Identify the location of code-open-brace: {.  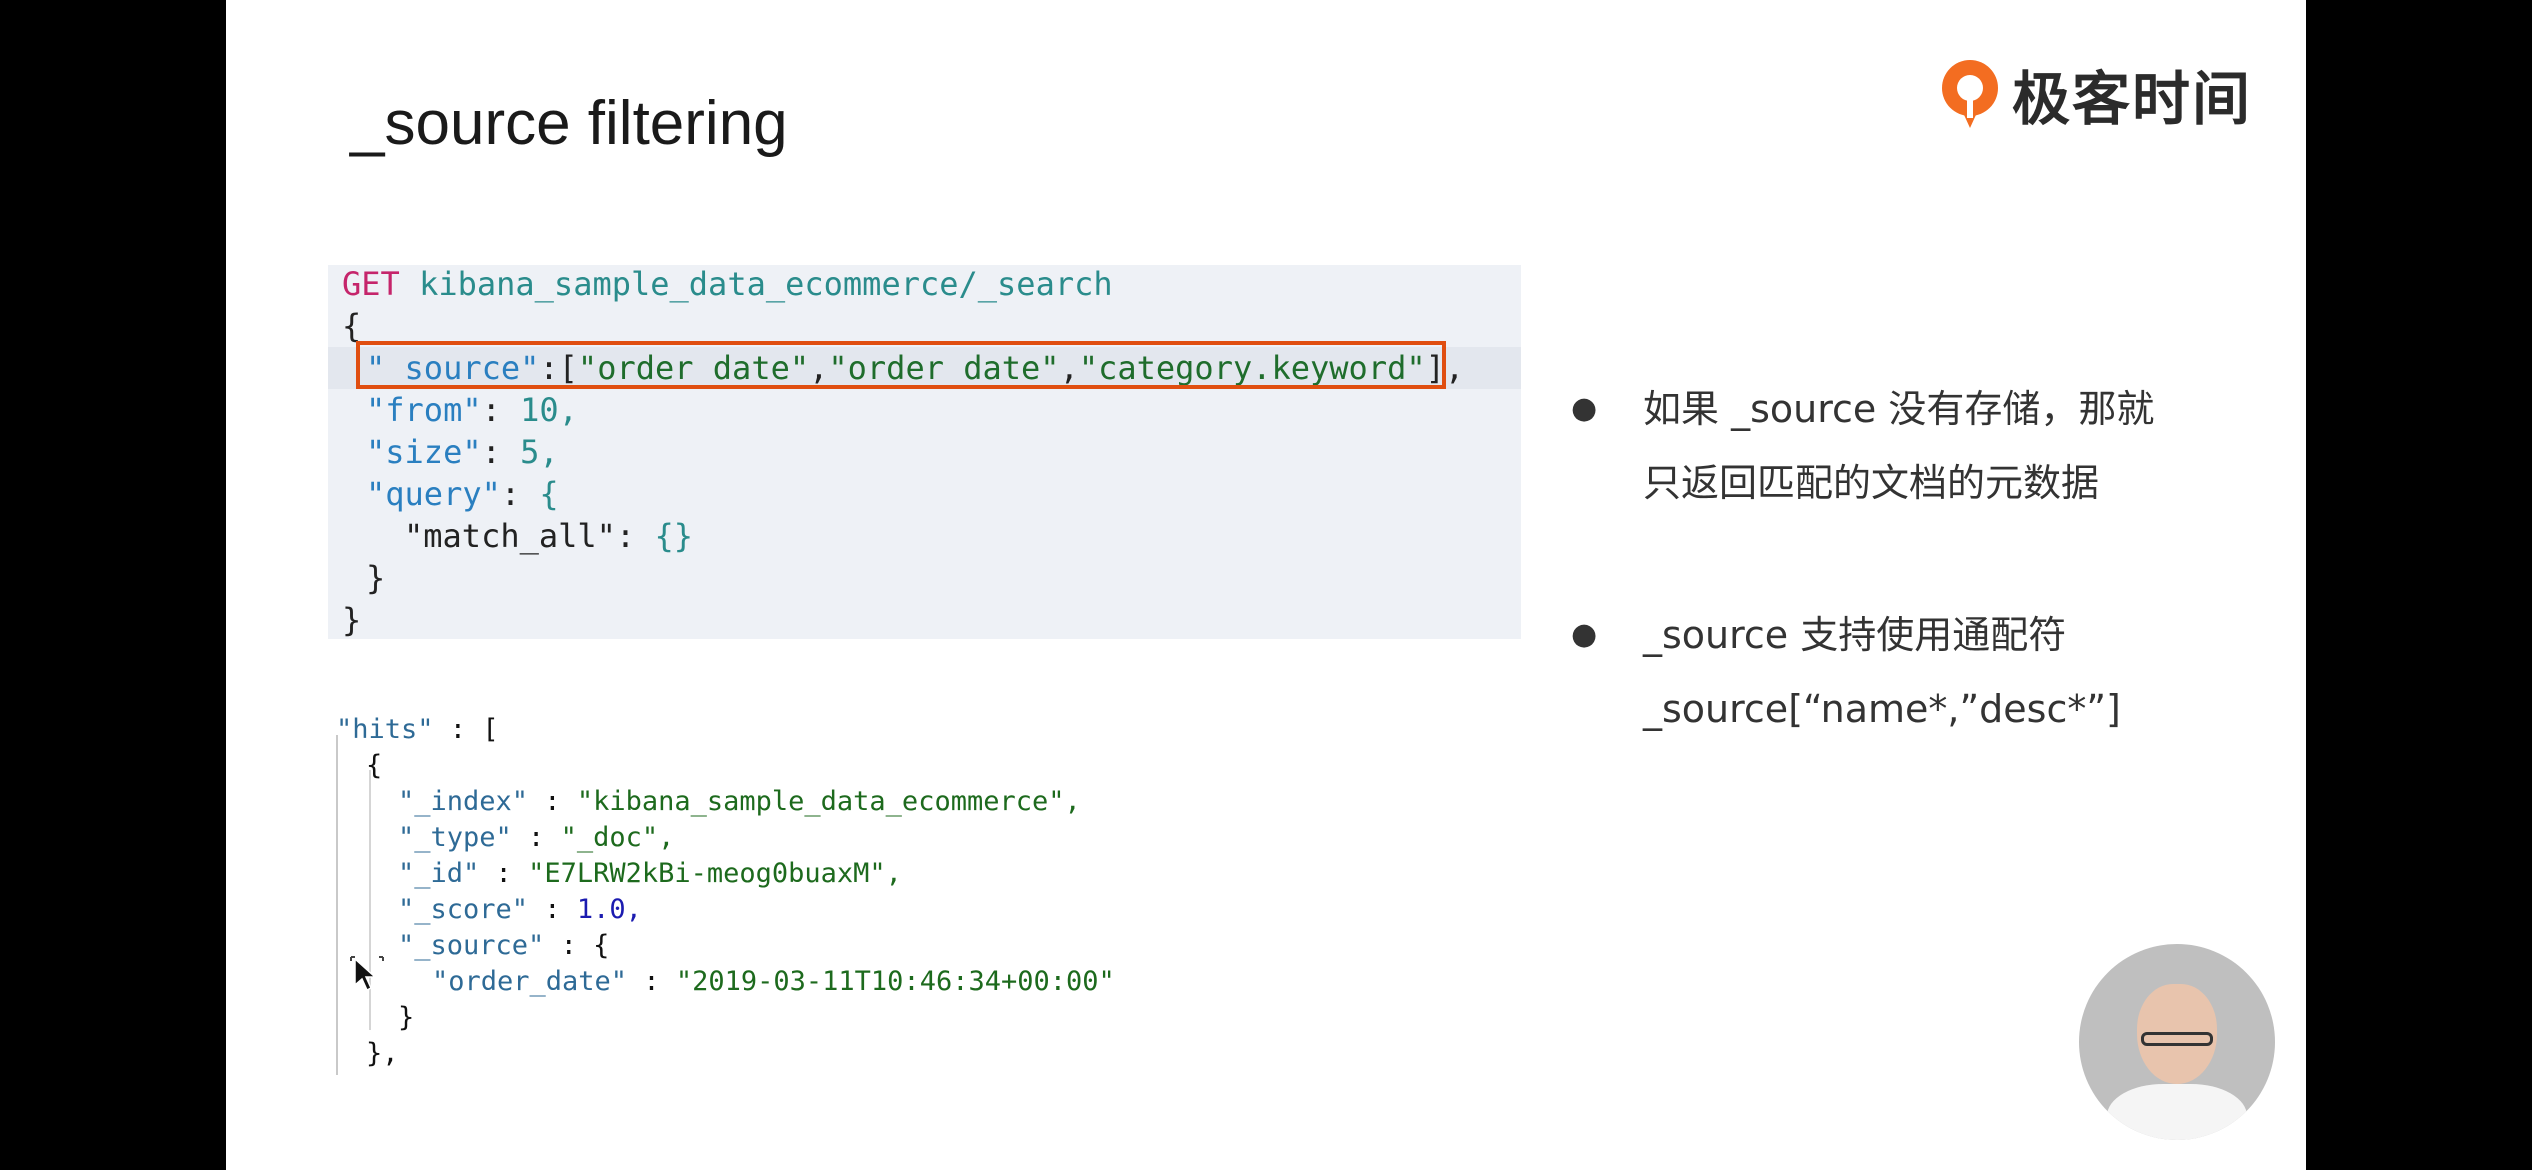
(352, 326).